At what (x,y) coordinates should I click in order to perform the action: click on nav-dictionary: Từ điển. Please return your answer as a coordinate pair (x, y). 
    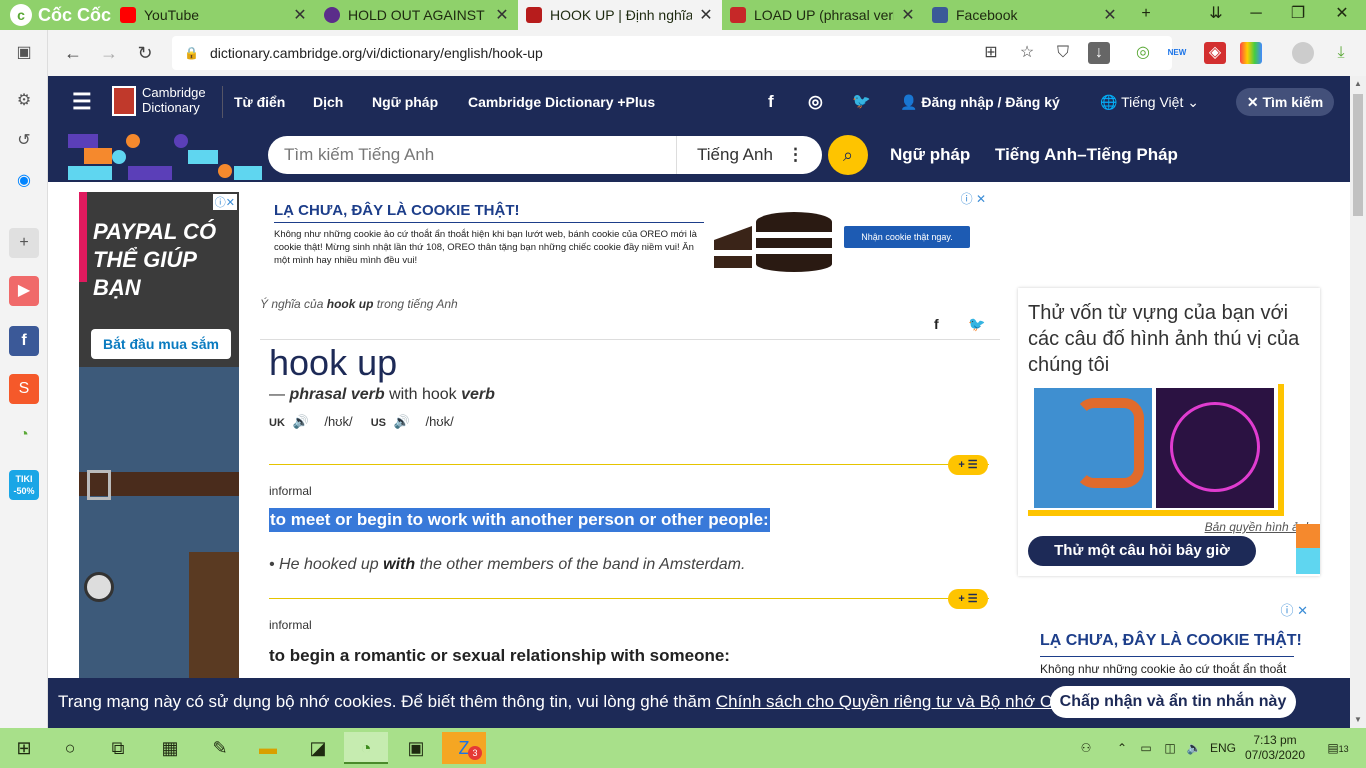
    Looking at the image, I should click on (259, 102).